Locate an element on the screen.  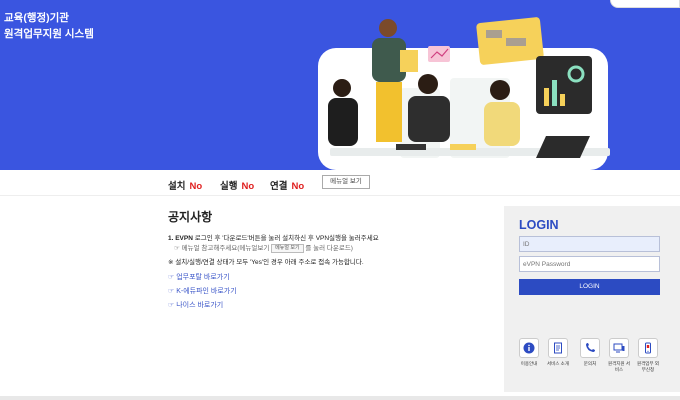
manual-view-button: 메뉴얼 보기 is located at coordinates (346, 182).